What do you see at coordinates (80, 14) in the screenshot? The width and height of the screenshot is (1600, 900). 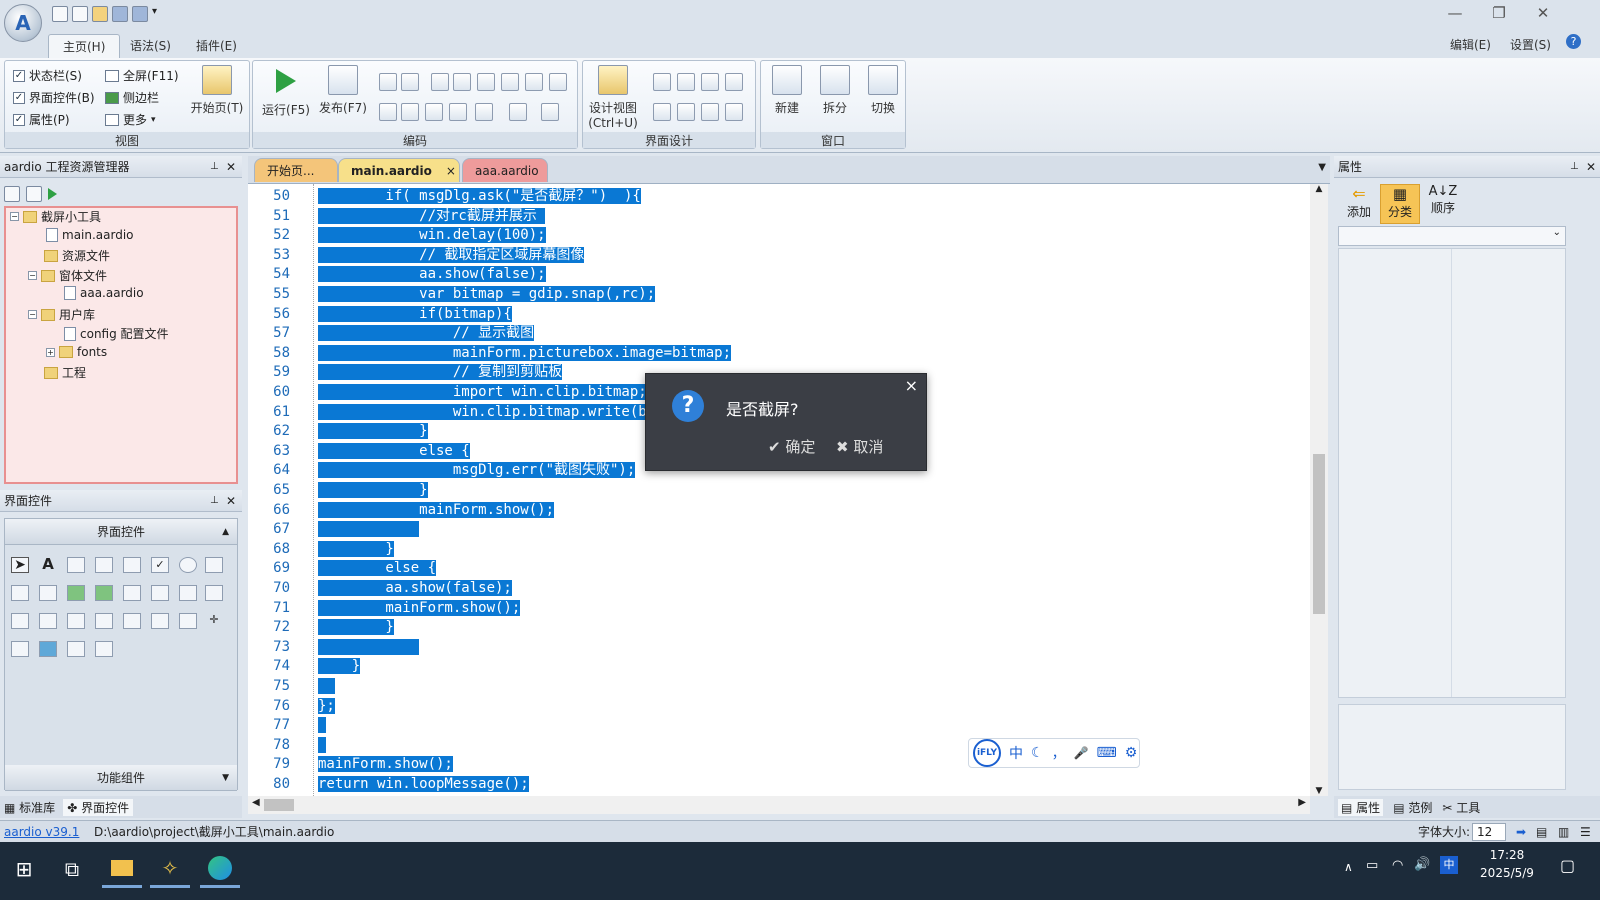 I see `window-icon` at bounding box center [80, 14].